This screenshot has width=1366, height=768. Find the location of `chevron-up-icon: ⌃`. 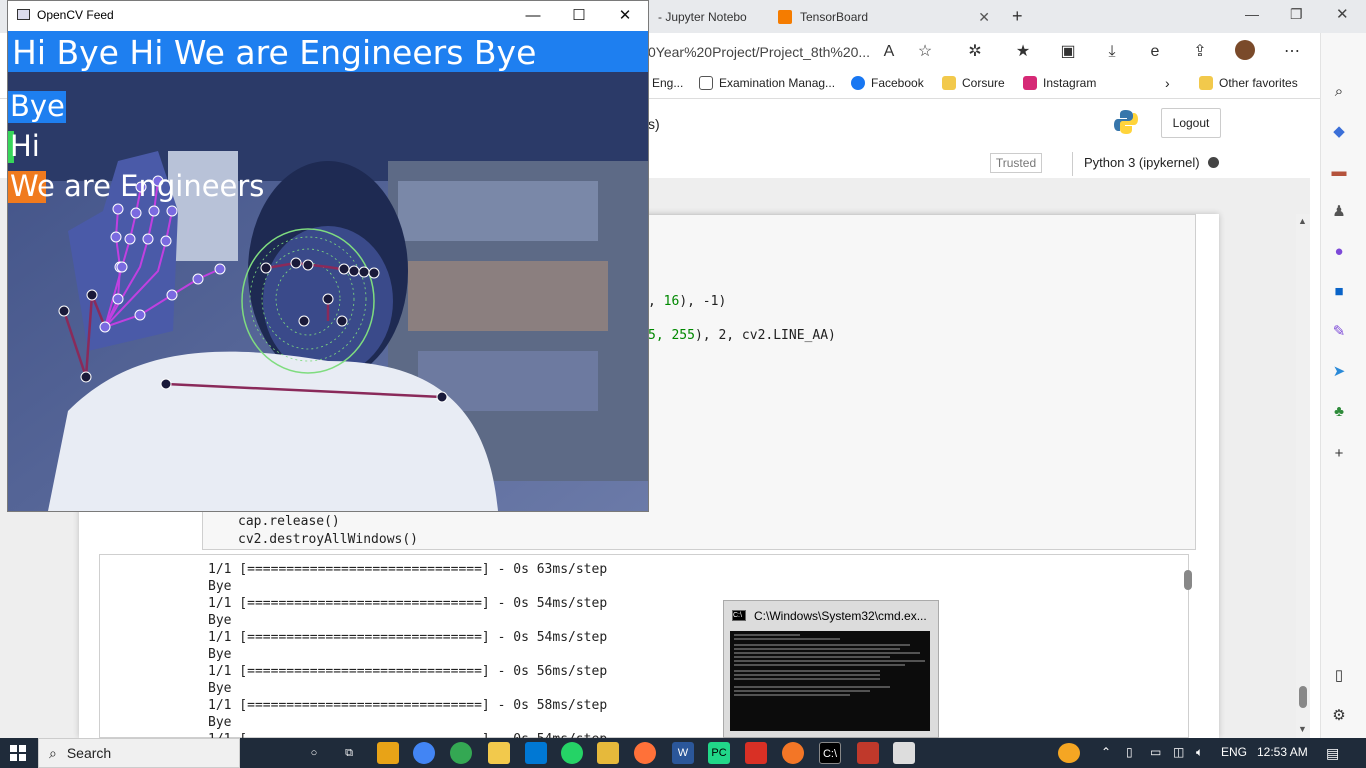

chevron-up-icon: ⌃ is located at coordinates (1106, 752).